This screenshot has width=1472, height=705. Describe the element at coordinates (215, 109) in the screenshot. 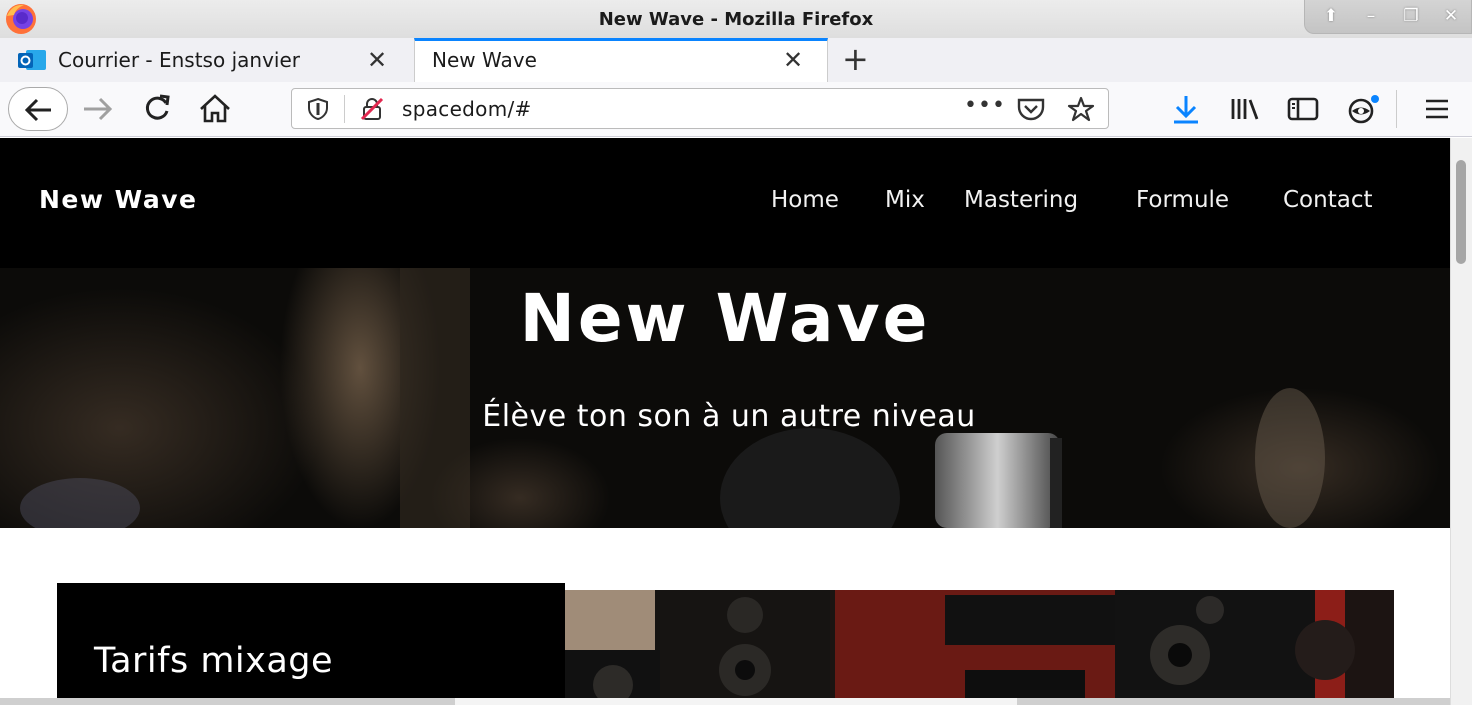

I see `home-icon` at that location.